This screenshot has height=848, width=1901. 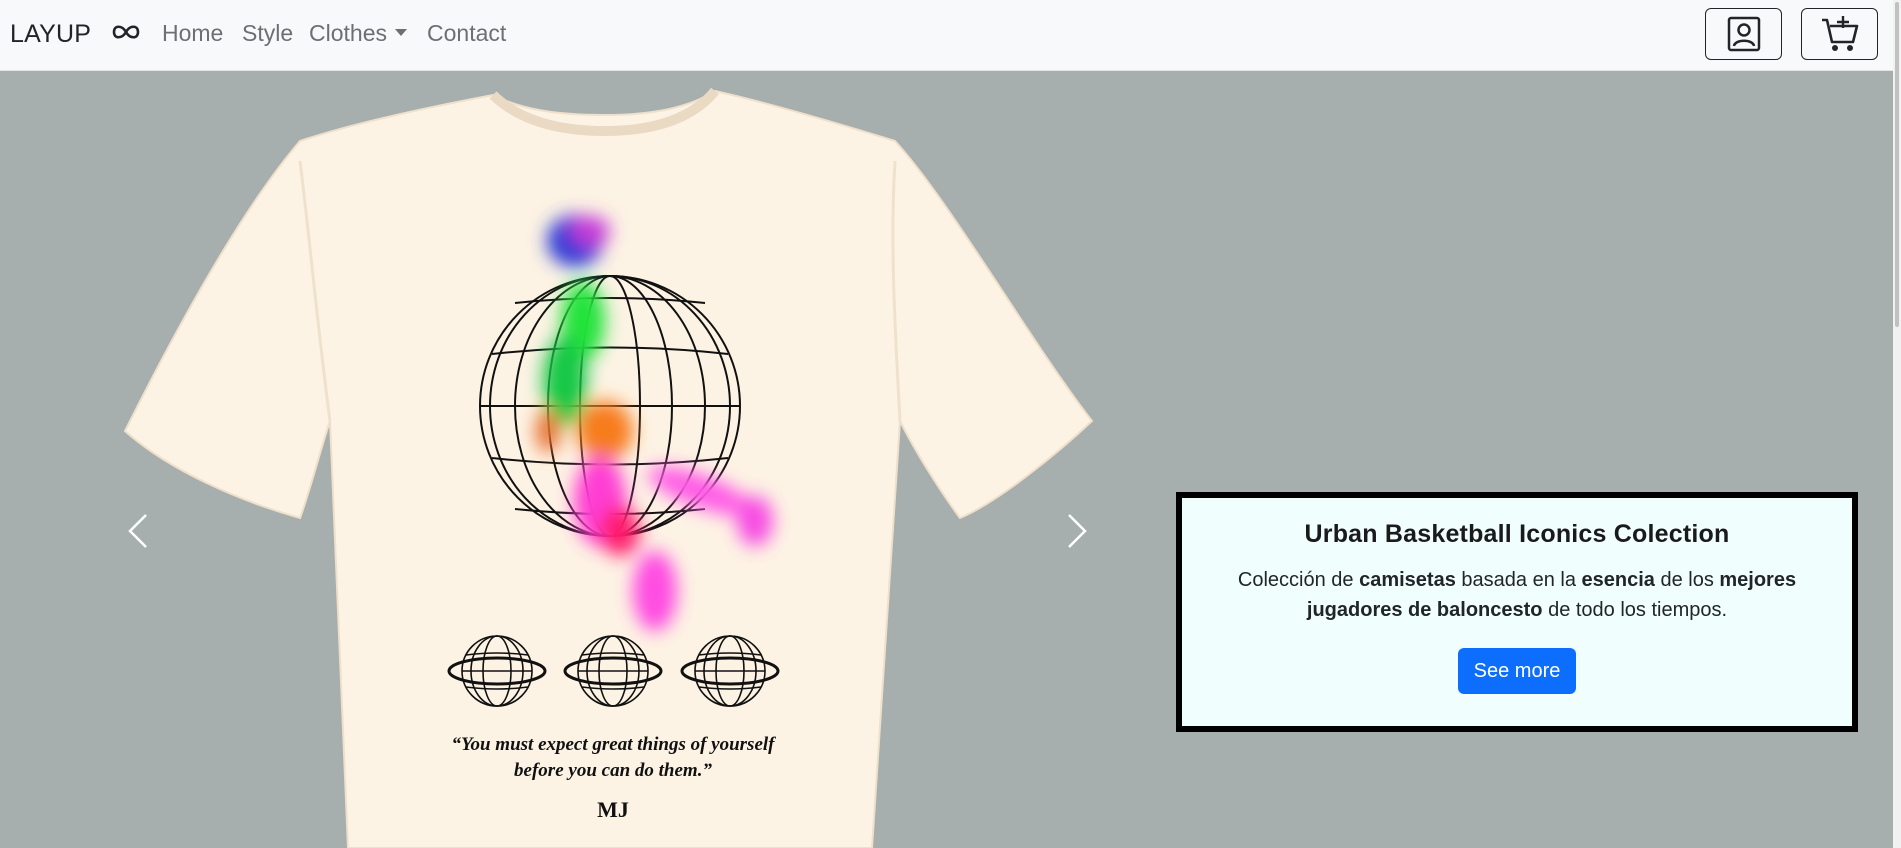 What do you see at coordinates (1518, 580) in the screenshot?
I see `caption-text-part: basada en la` at bounding box center [1518, 580].